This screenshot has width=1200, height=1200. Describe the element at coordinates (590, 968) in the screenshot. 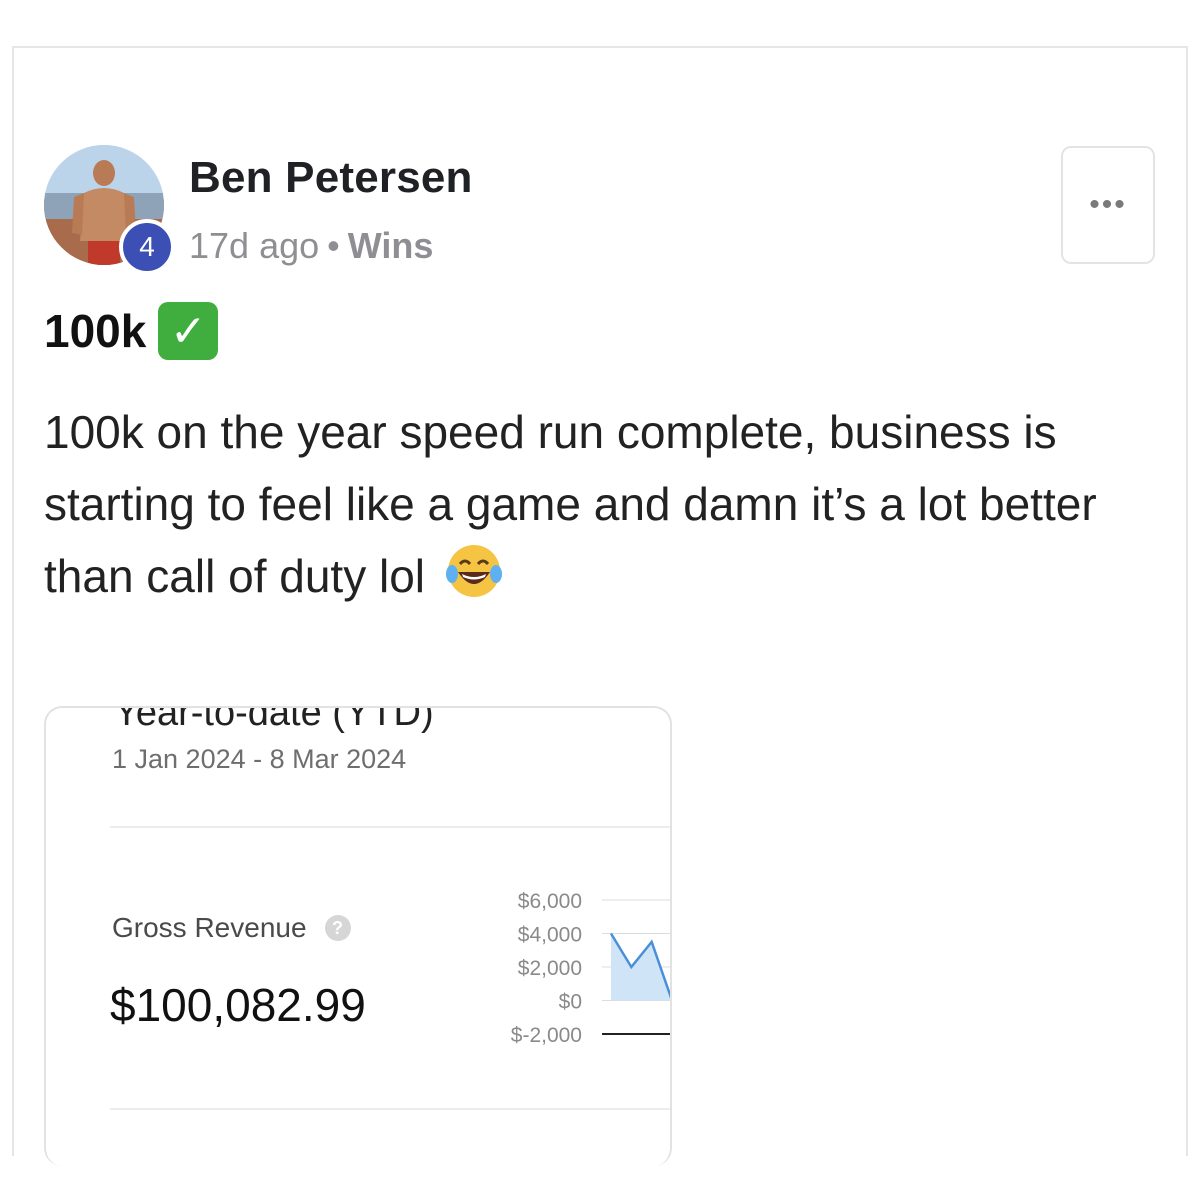

I see `revenue-chart: $6,000 $4,000 $2,000 $0 $-2,000` at that location.